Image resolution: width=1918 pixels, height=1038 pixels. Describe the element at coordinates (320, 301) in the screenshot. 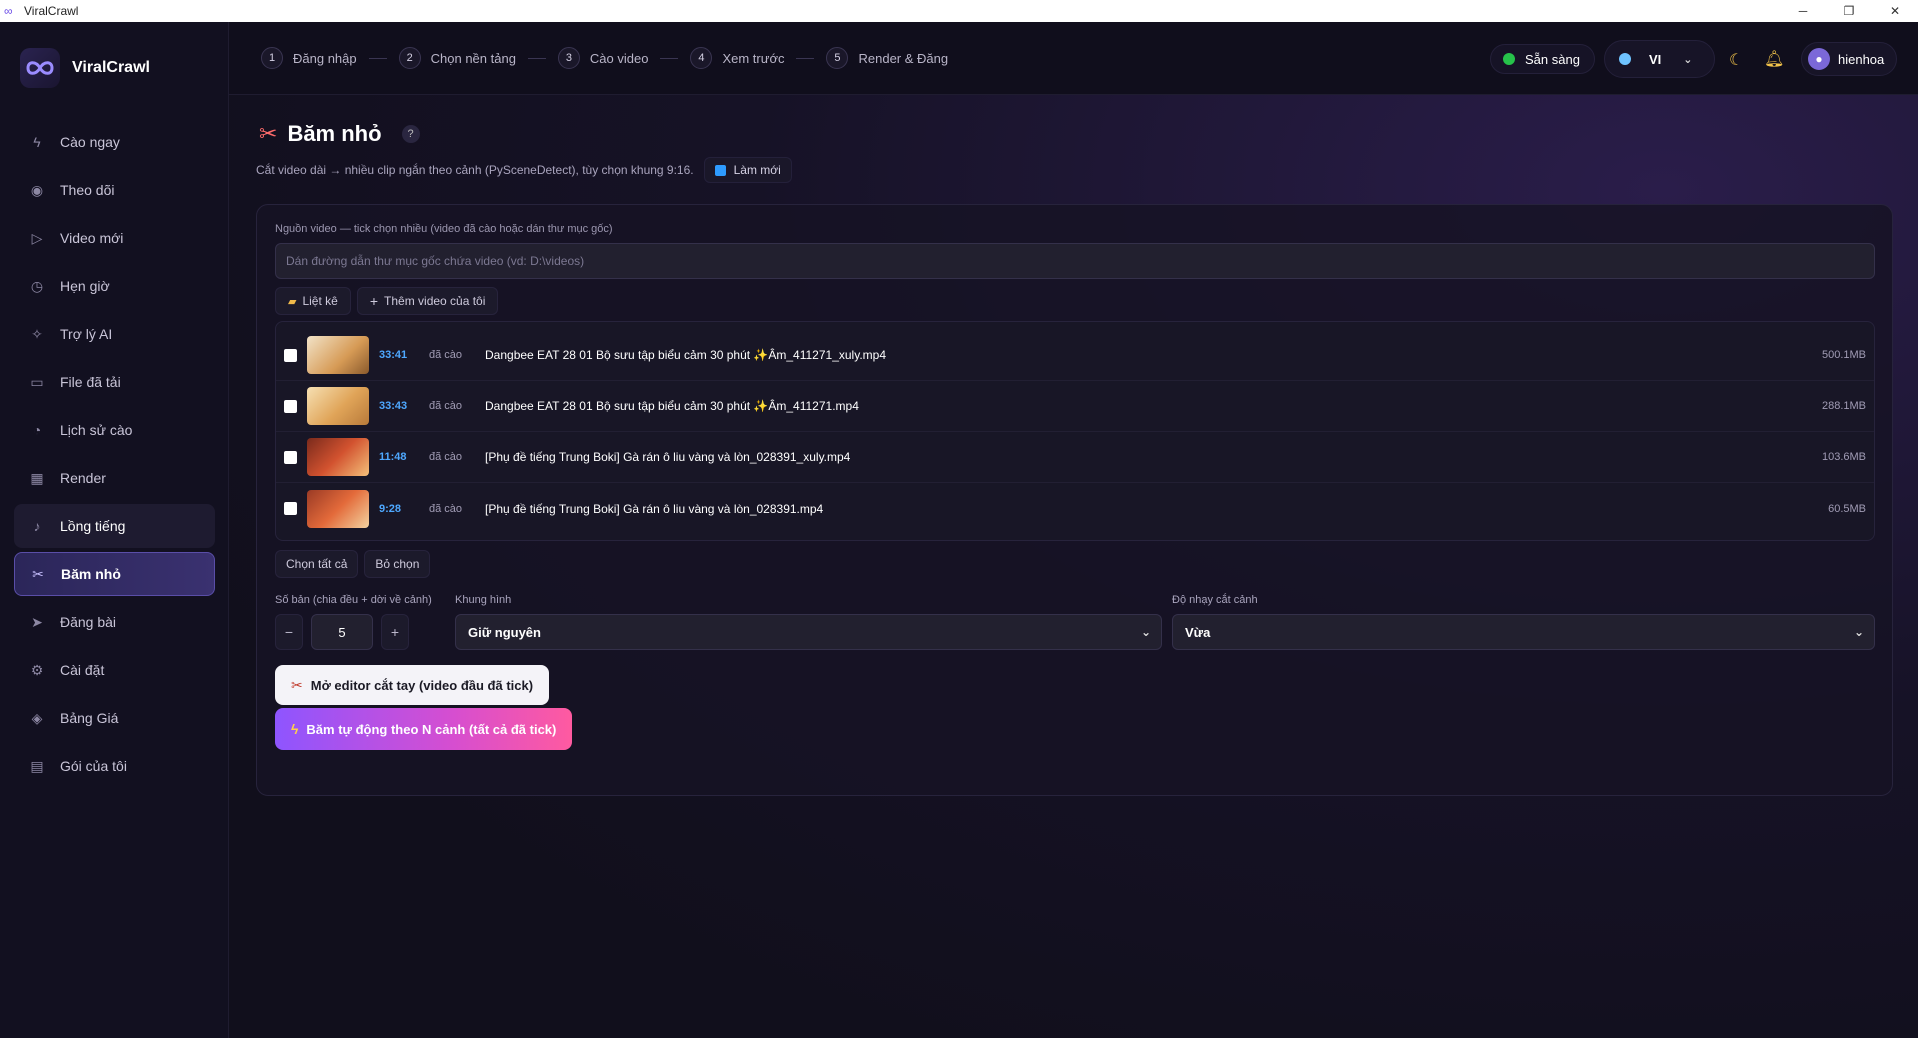

I see `list-label: Liệt kê` at that location.